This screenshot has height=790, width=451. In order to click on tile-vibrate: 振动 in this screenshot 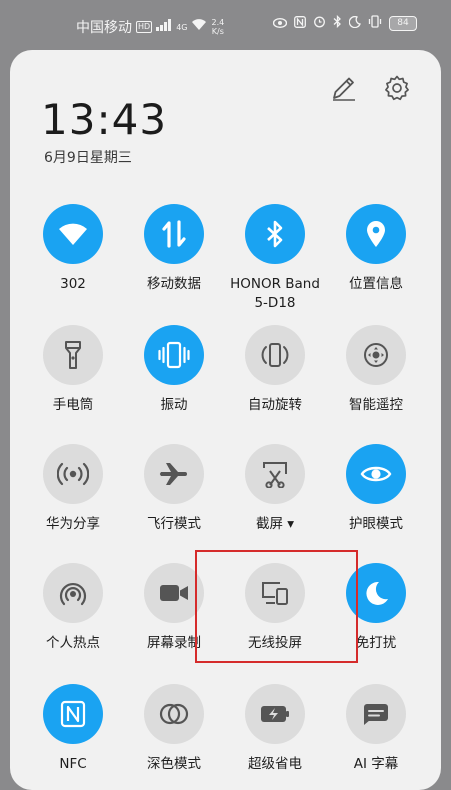, I will do `click(174, 370)`.